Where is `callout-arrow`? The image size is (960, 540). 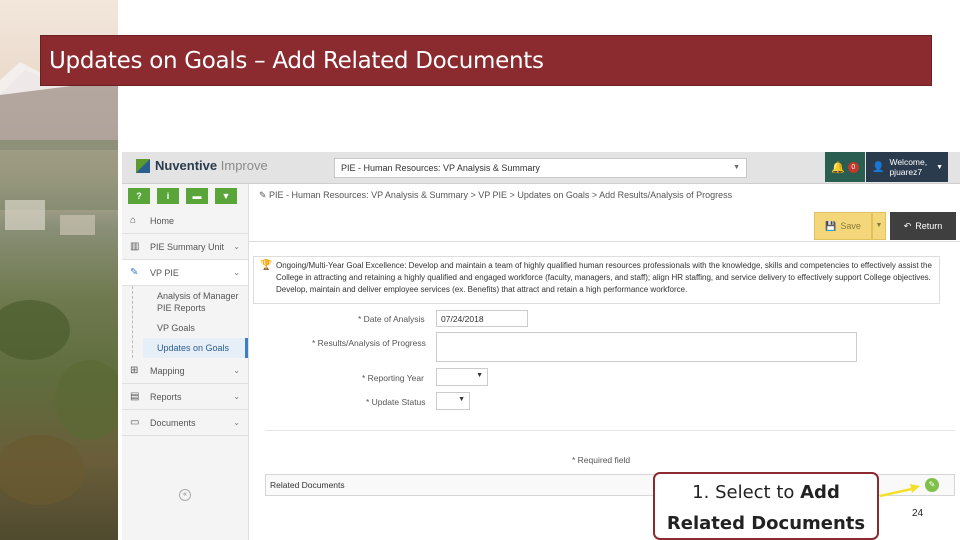 callout-arrow is located at coordinates (899, 491).